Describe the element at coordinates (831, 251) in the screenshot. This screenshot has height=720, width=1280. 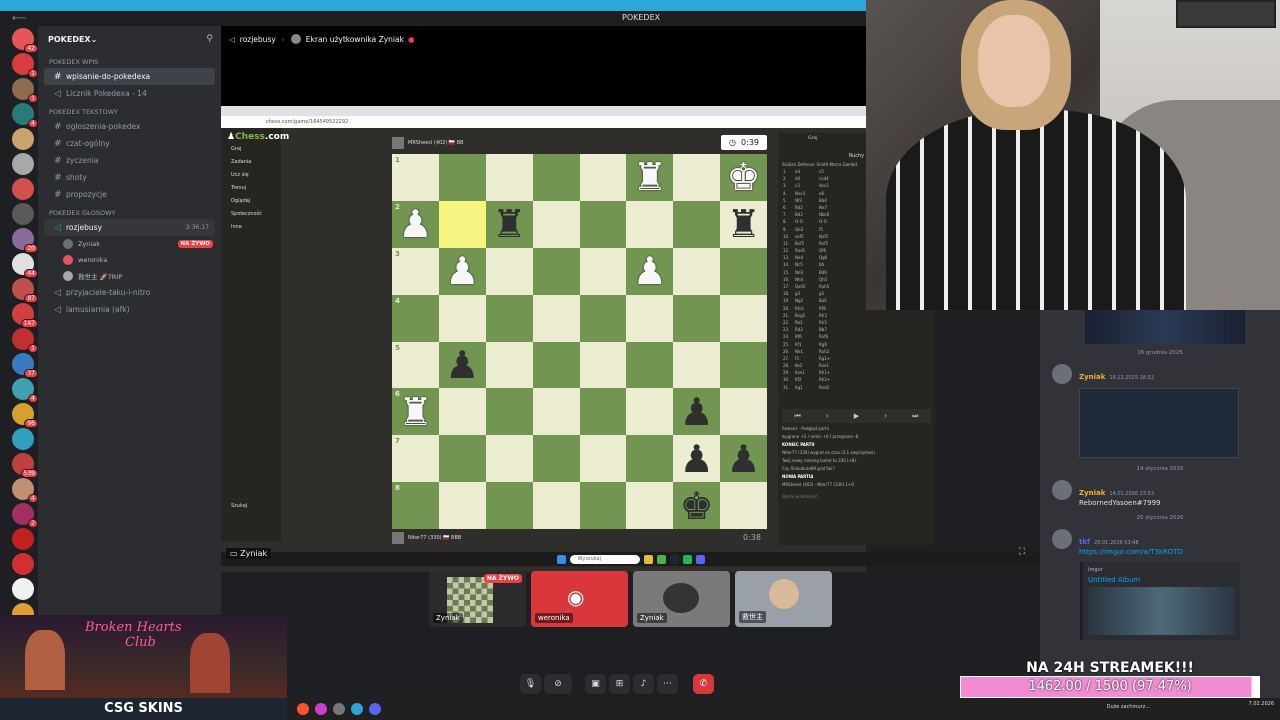
I see `black-move: Qf6` at that location.